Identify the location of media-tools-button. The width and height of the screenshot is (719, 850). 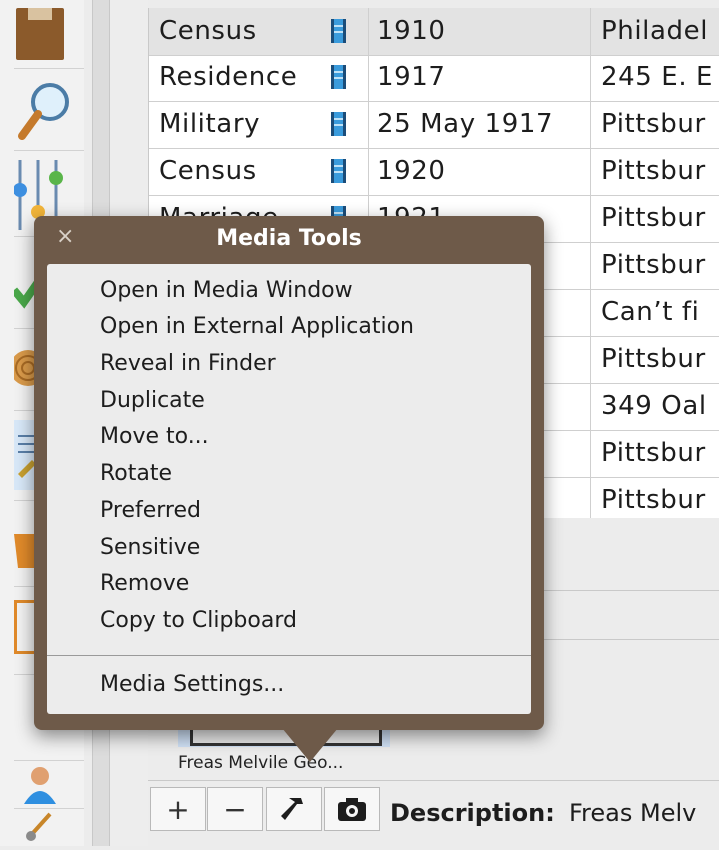
(294, 809).